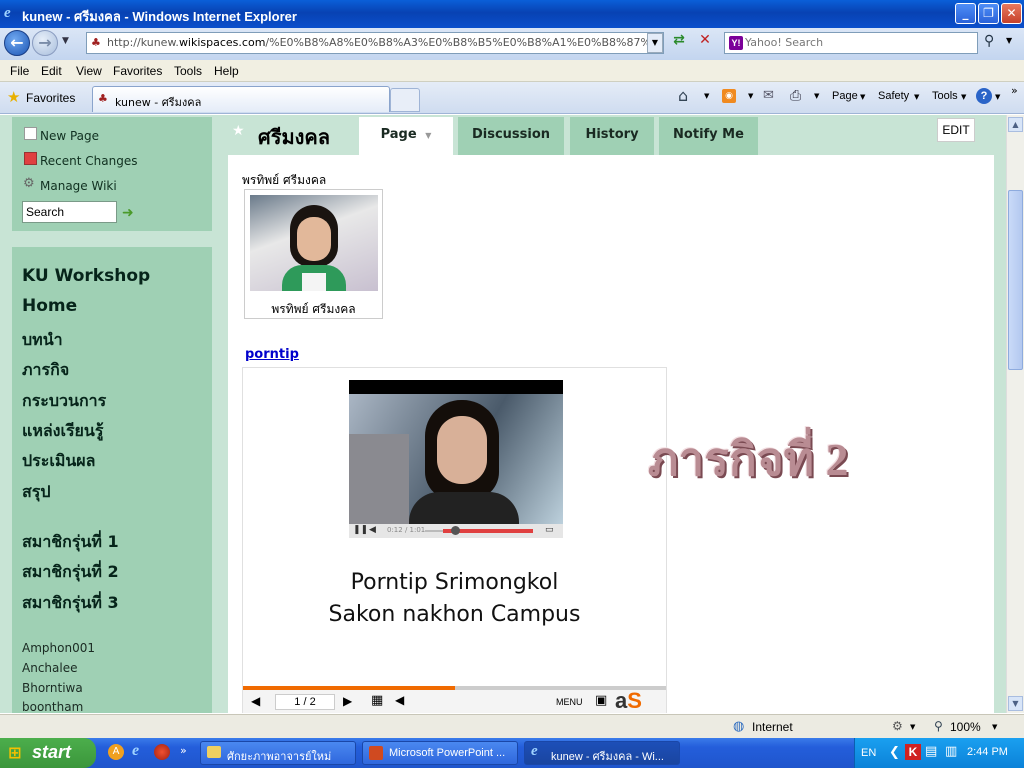  Describe the element at coordinates (50, 98) in the screenshot. I see `favorites-button: Favorites` at that location.